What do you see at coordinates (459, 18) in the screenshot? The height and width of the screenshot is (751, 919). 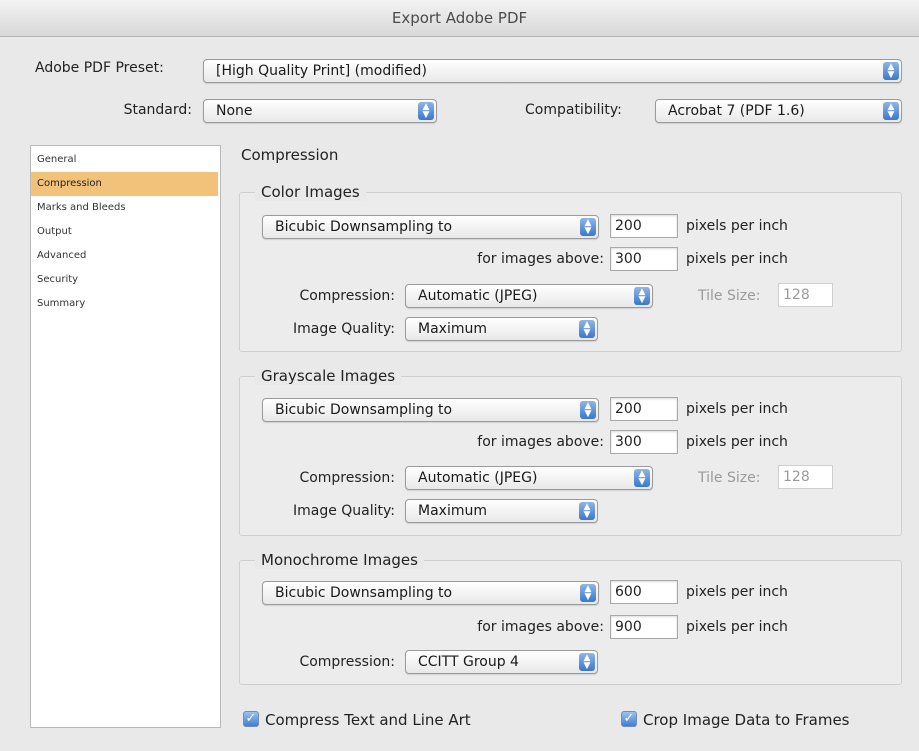 I see `window-title: Export Adobe PDF` at bounding box center [459, 18].